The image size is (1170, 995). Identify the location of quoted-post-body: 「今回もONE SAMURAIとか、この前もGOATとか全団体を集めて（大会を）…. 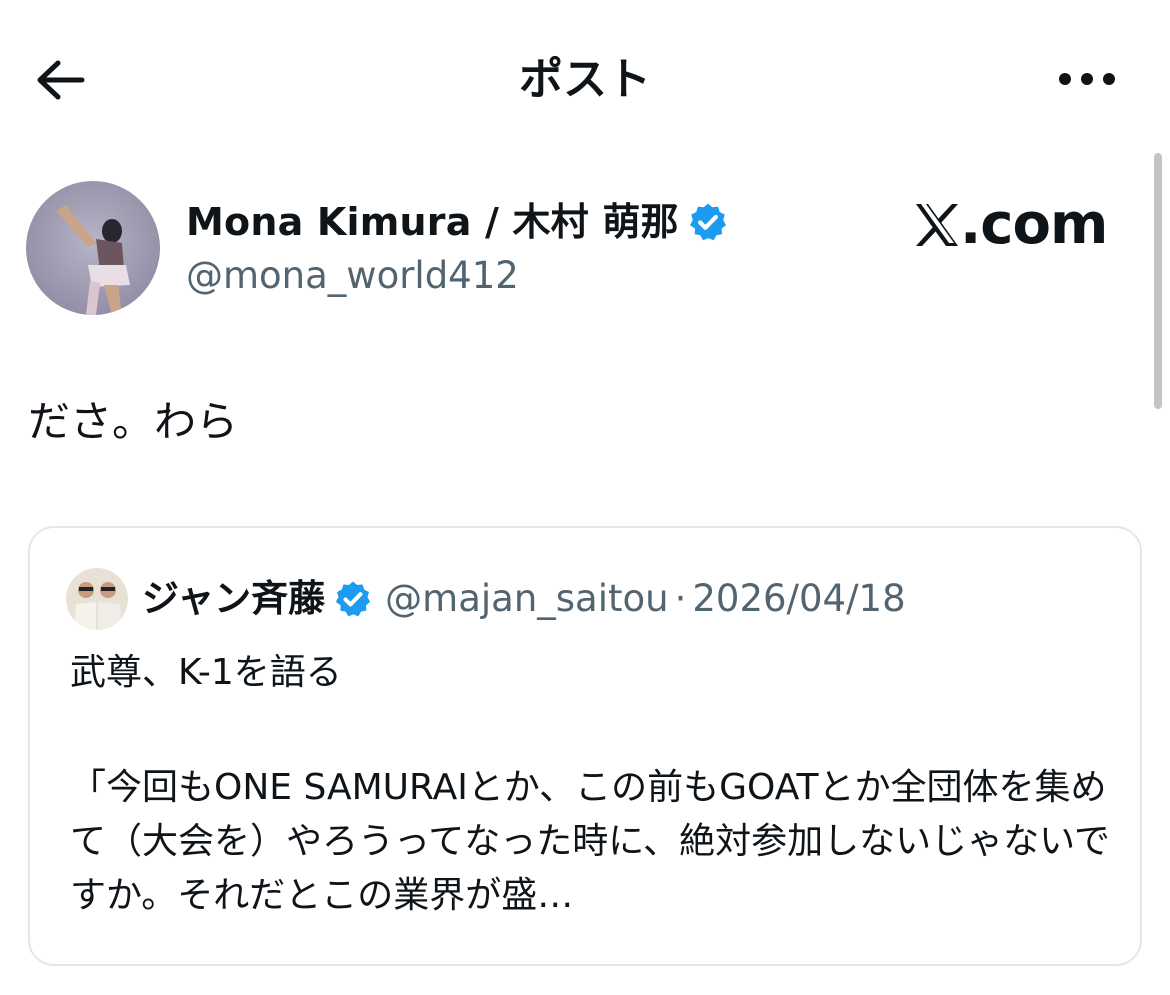
(590, 841).